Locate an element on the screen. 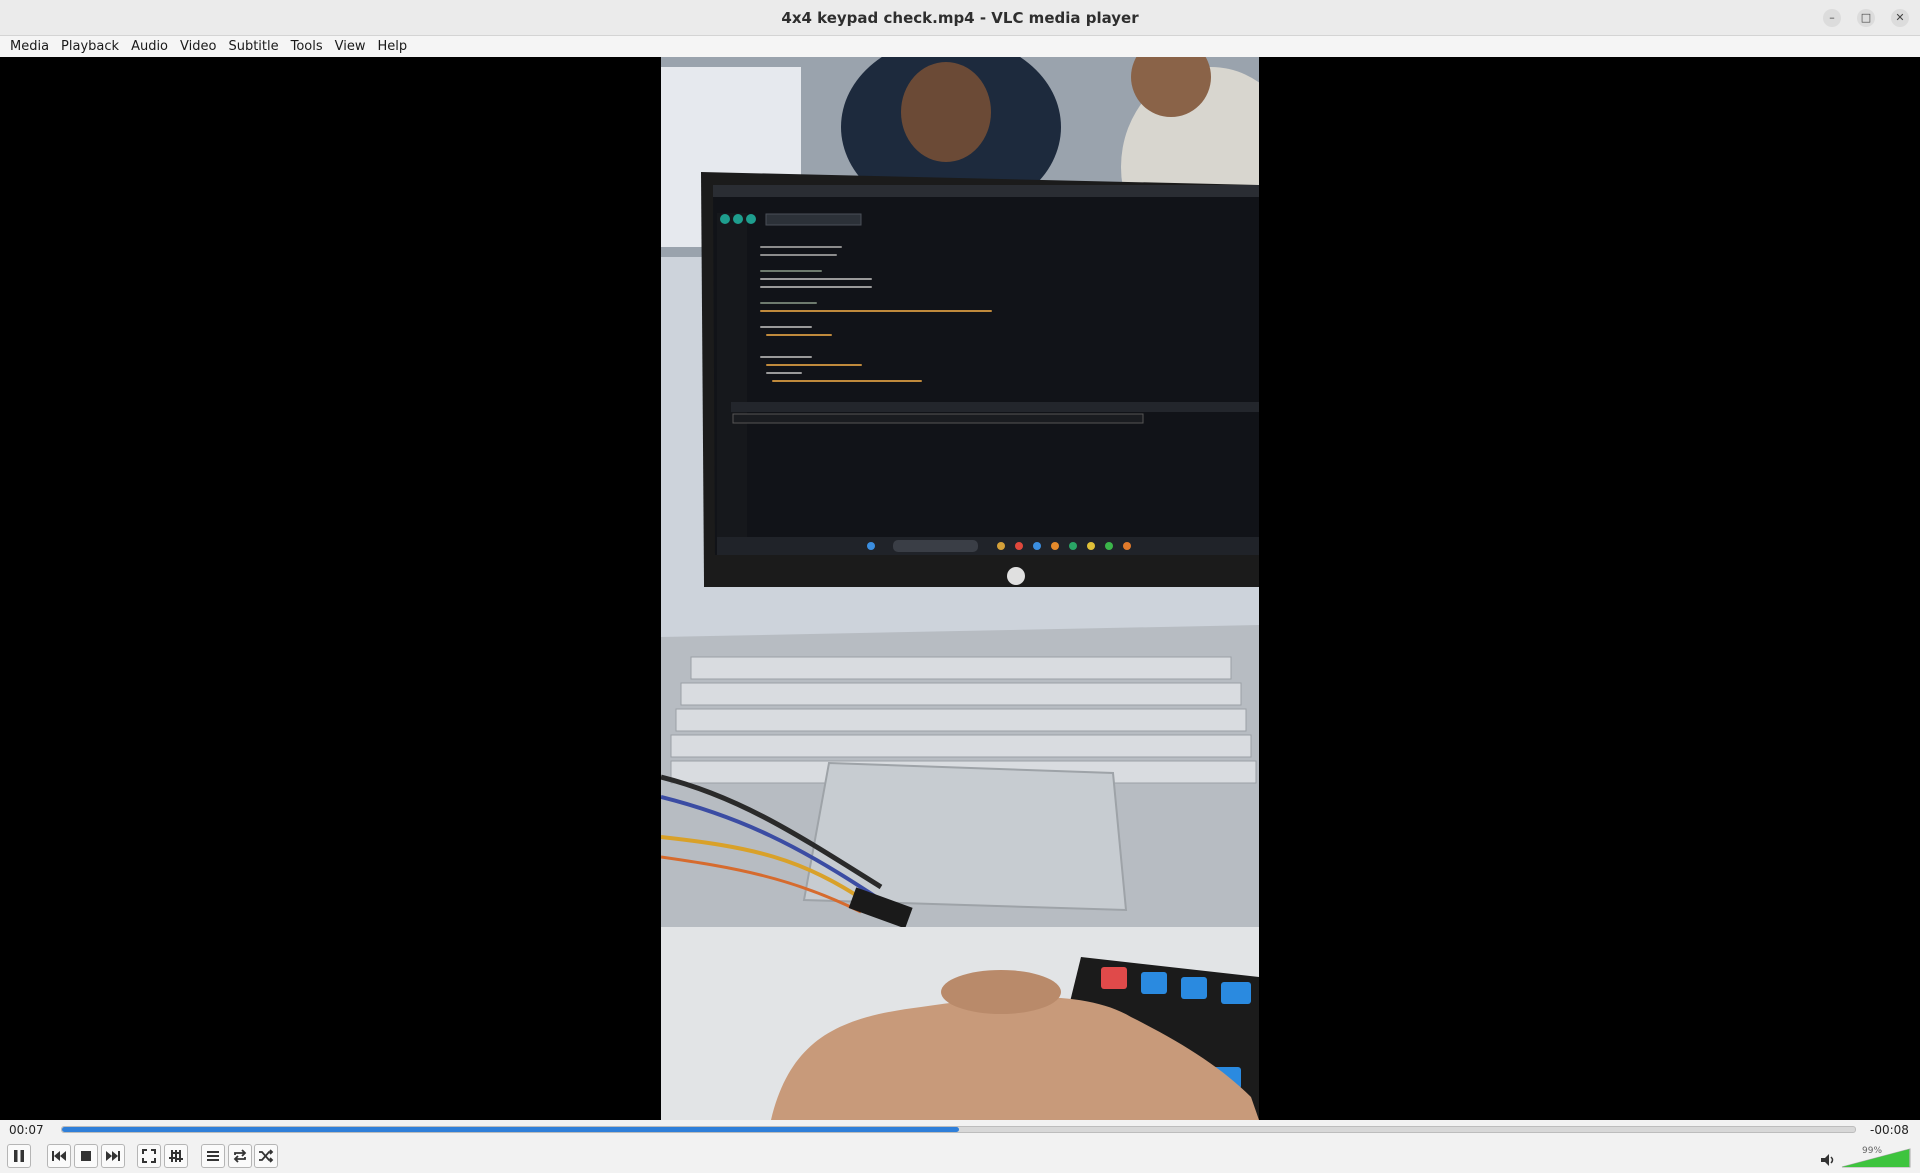  loop-button is located at coordinates (240, 1156).